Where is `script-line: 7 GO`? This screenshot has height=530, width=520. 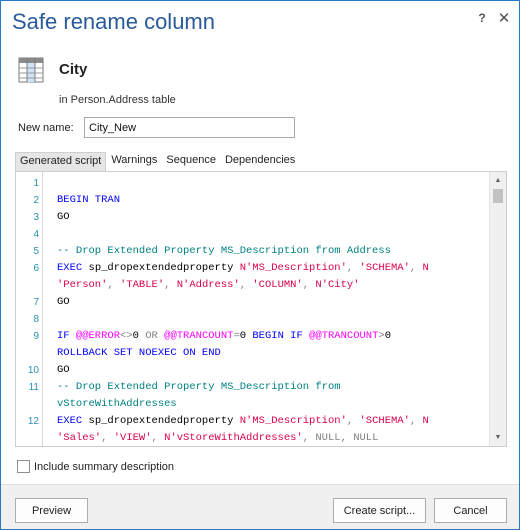 script-line: 7 GO is located at coordinates (252, 302).